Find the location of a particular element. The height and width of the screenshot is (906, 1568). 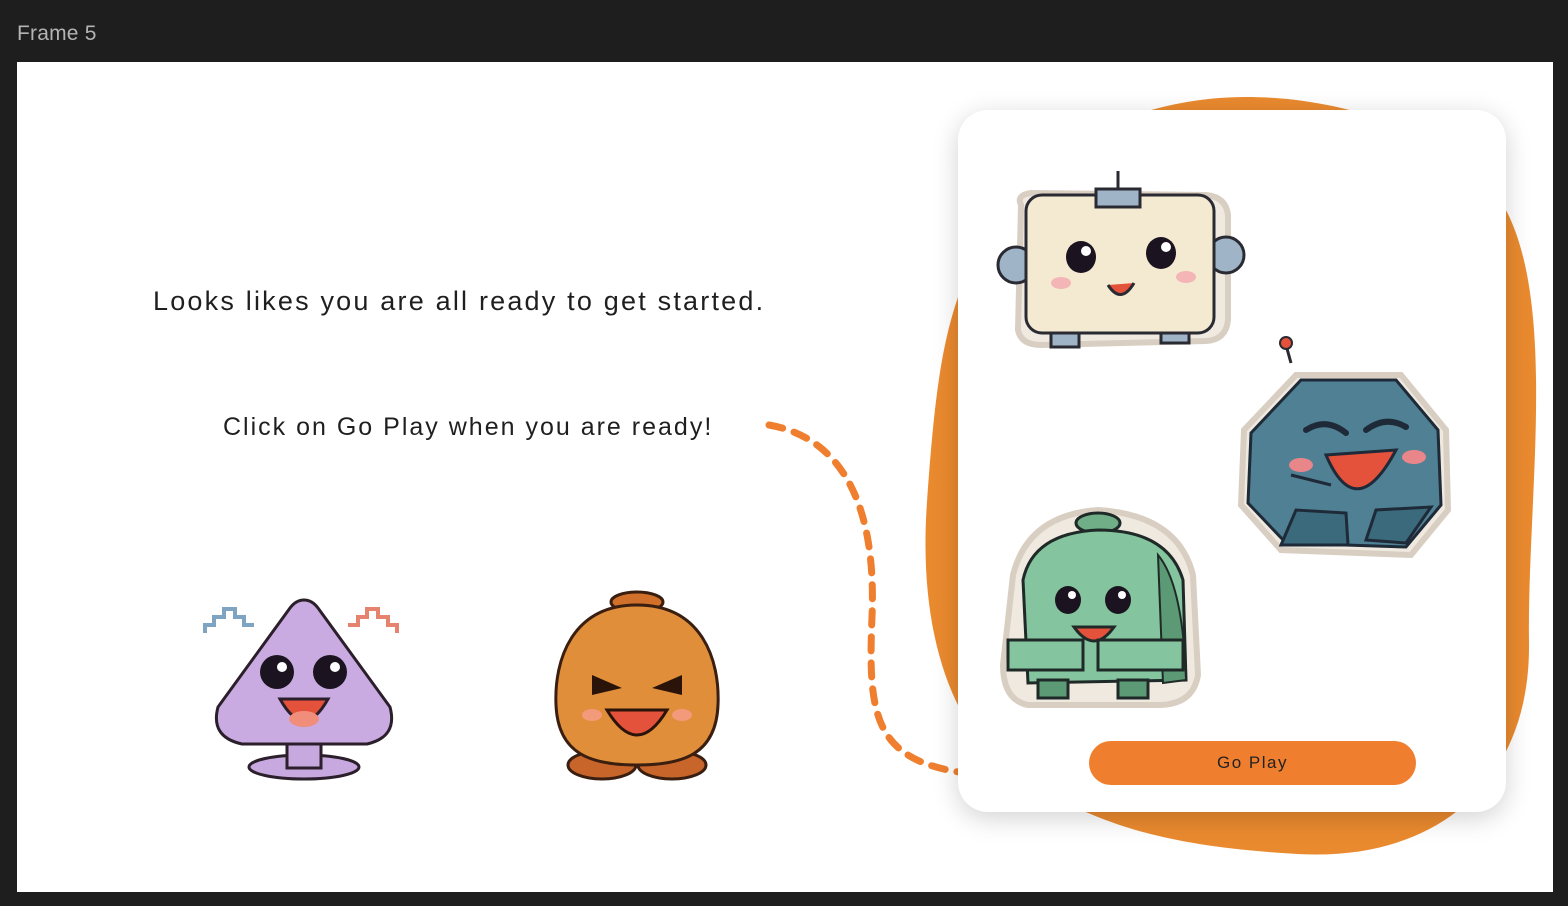

frame-title: Frame 5 is located at coordinates (57, 34).